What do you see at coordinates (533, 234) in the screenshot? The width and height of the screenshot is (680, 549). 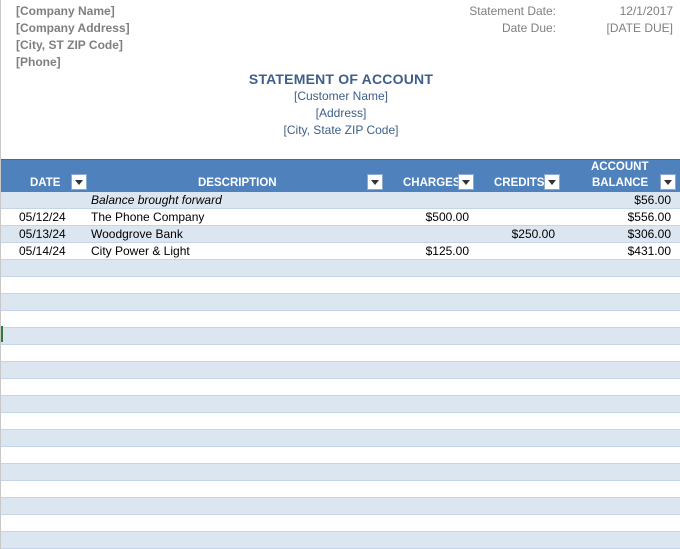 I see `credits-cell: $250.00` at bounding box center [533, 234].